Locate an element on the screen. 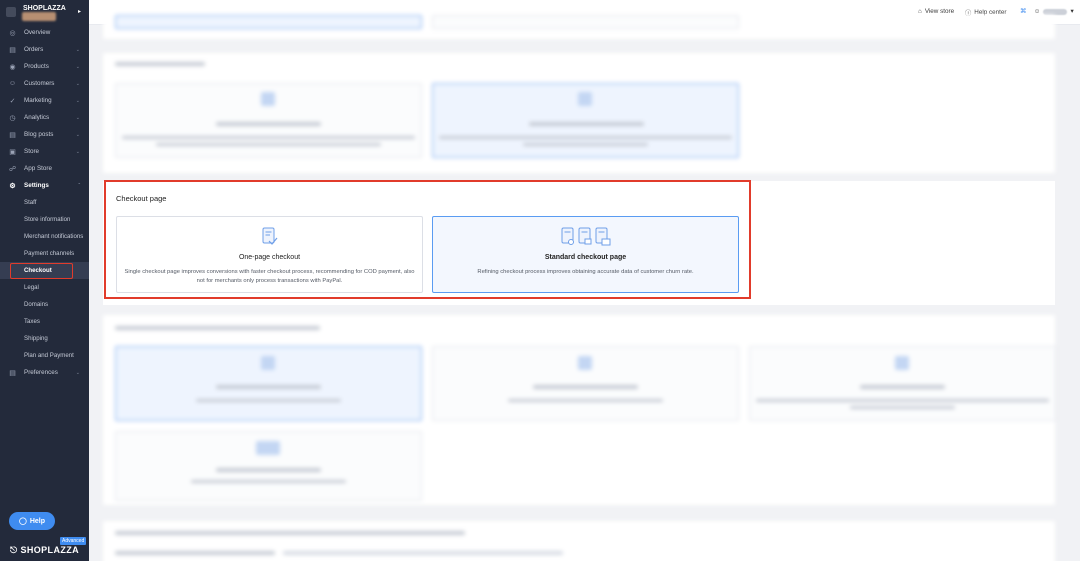 This screenshot has width=1080, height=561. sidebar-item-marketing: ✓ Marketing ⌄ is located at coordinates (44, 100).